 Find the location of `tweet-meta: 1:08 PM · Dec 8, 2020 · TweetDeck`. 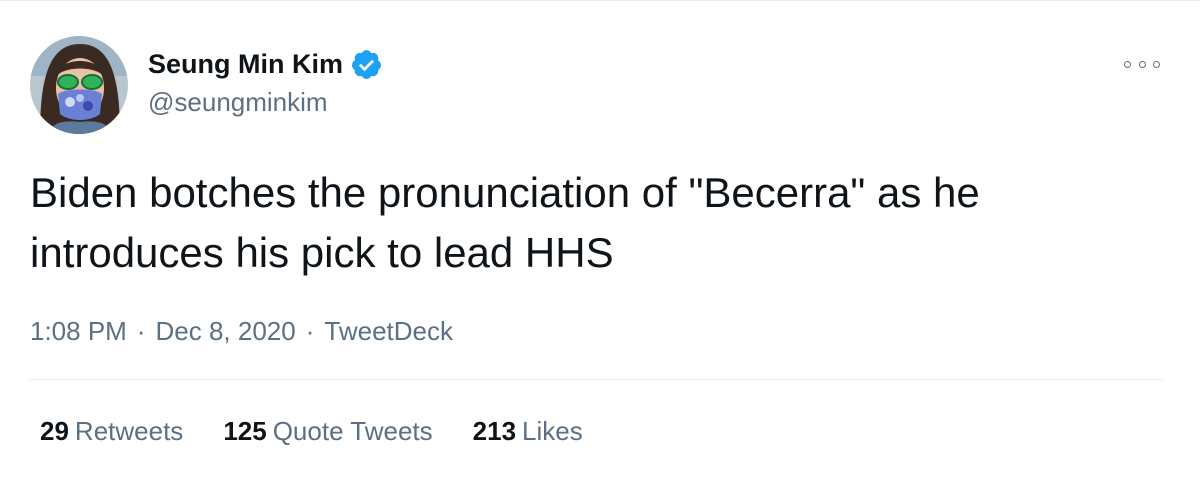

tweet-meta: 1:08 PM · Dec 8, 2020 · TweetDeck is located at coordinates (241, 331).